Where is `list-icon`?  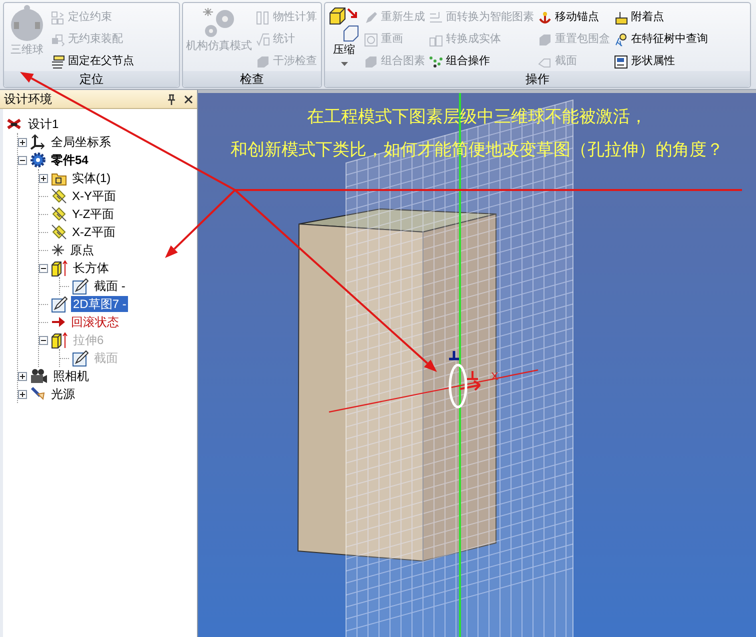 list-icon is located at coordinates (436, 17).